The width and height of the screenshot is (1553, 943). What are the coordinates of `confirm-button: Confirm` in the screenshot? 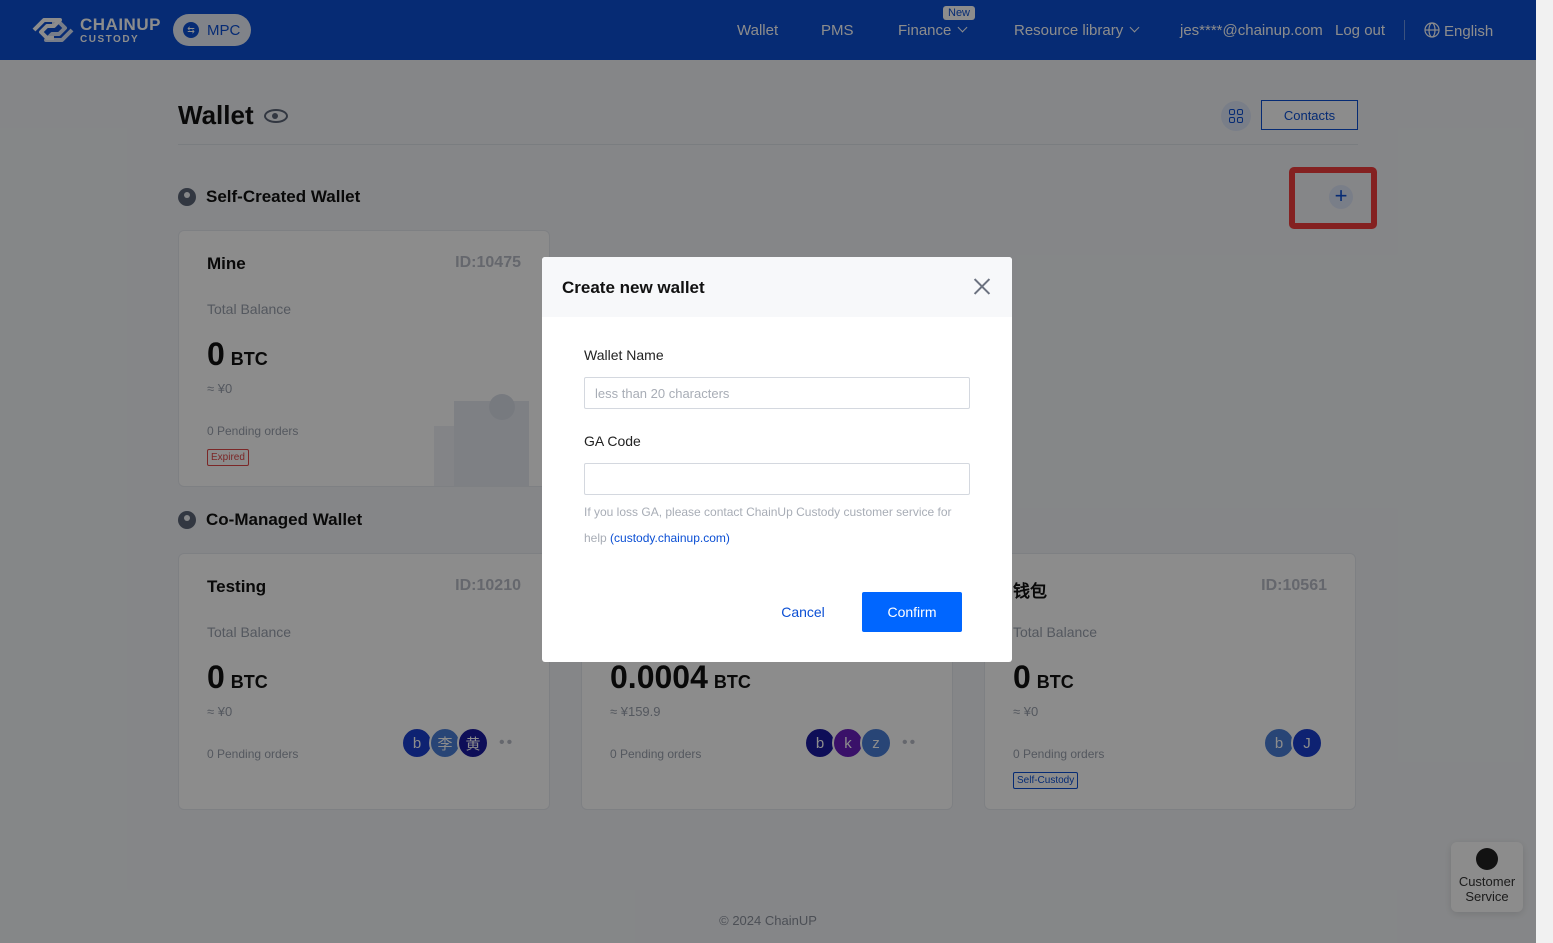 It's located at (912, 612).